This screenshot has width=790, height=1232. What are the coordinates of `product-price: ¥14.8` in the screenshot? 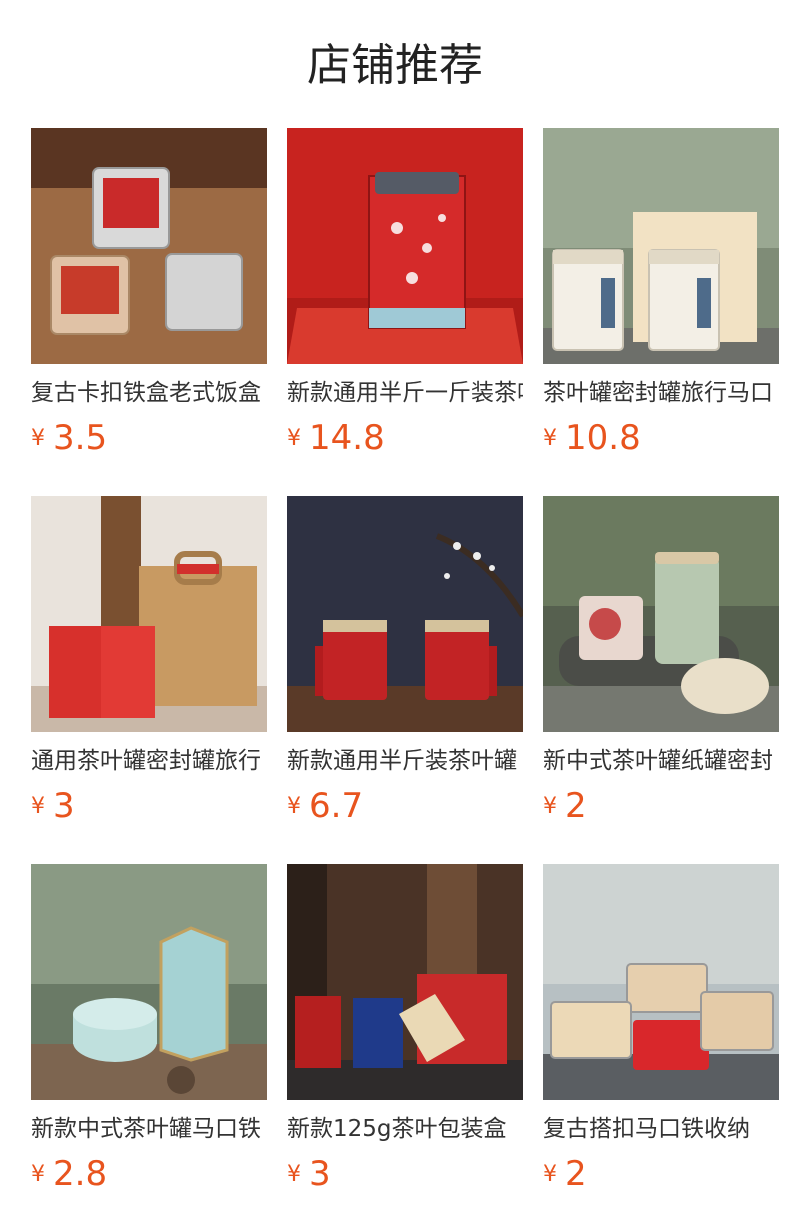 It's located at (336, 438).